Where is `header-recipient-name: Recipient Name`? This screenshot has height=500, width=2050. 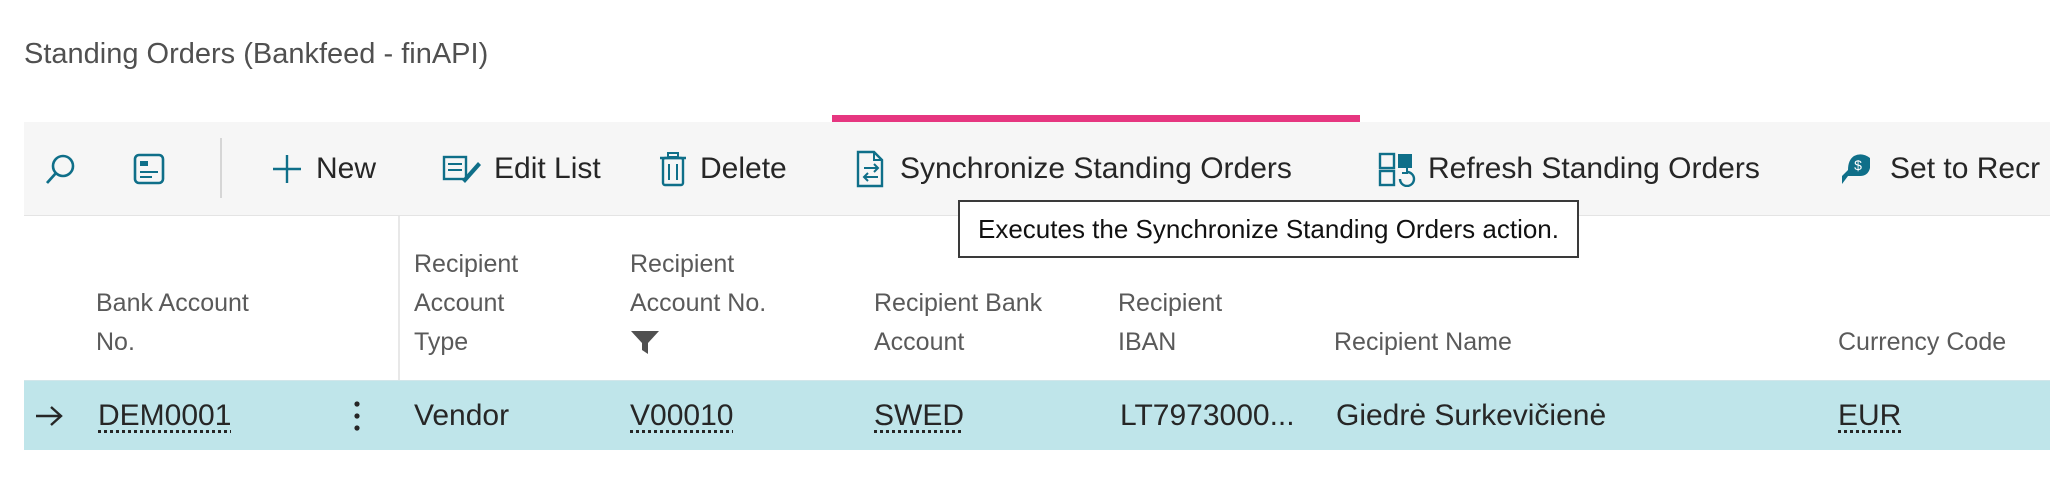 header-recipient-name: Recipient Name is located at coordinates (1423, 342).